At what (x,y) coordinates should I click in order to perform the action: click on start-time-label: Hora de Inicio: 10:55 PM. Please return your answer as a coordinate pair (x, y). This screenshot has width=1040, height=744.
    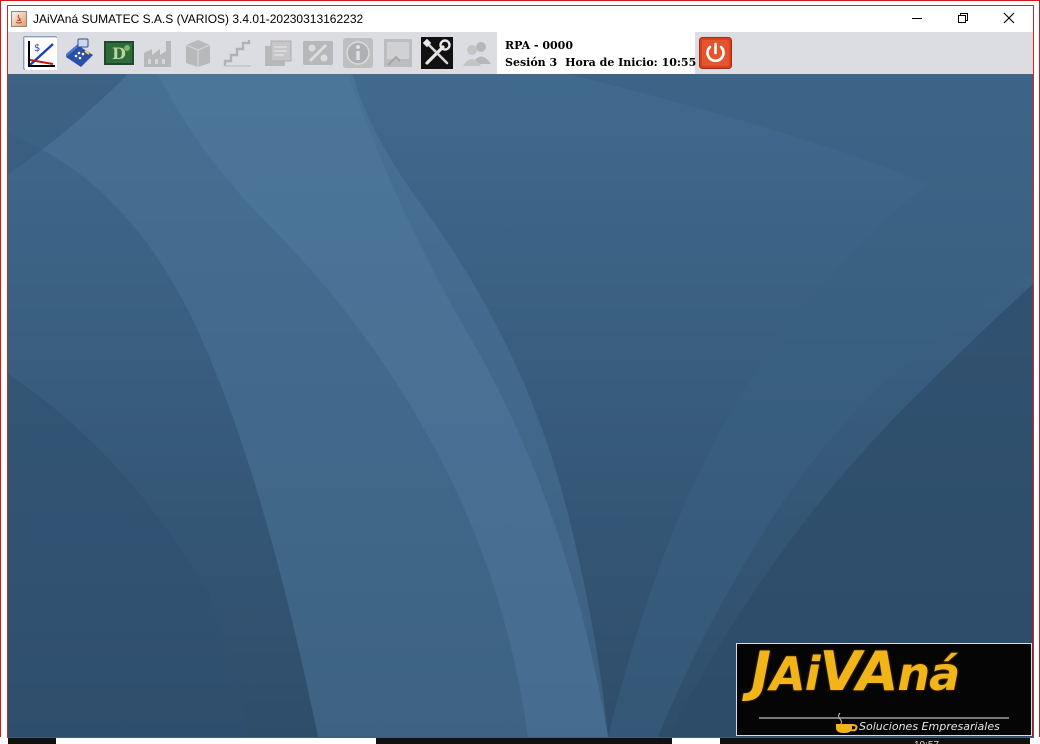
    Looking at the image, I should click on (643, 62).